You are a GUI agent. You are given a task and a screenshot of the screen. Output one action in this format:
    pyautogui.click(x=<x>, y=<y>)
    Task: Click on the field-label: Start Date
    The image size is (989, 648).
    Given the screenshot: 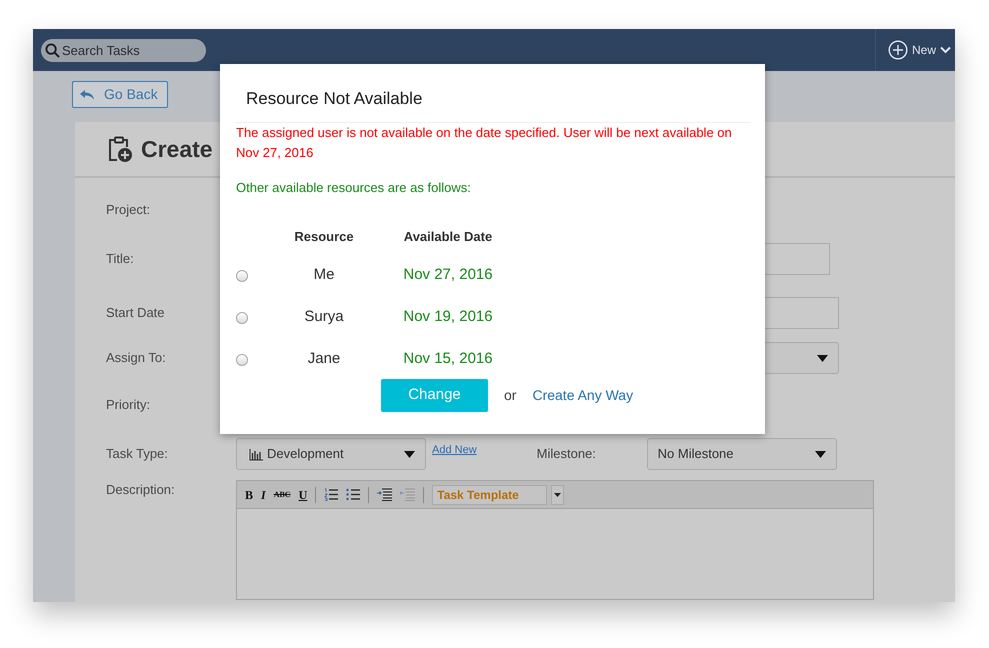 What is the action you would take?
    pyautogui.click(x=136, y=313)
    